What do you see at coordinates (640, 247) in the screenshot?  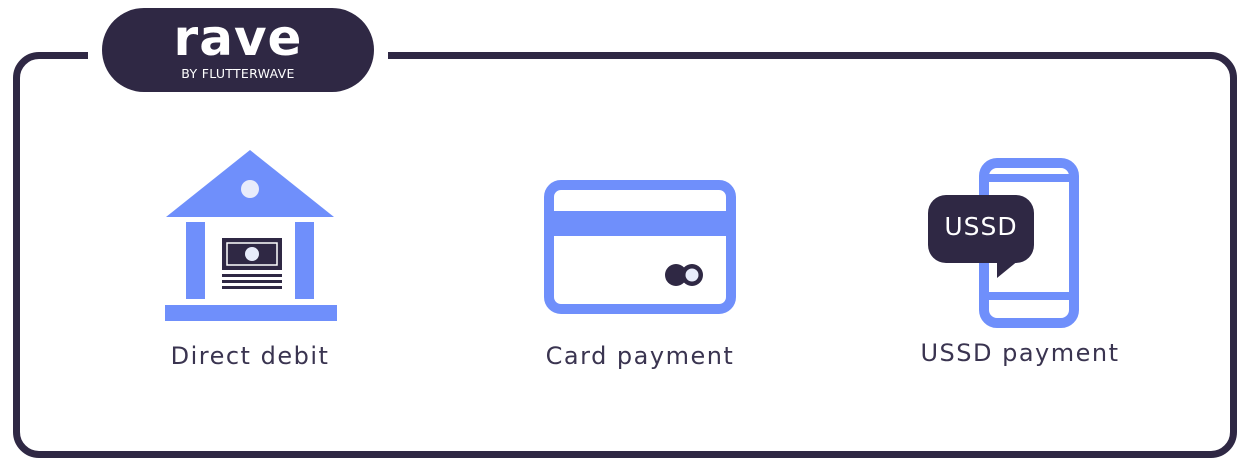 I see `credit-card-icon` at bounding box center [640, 247].